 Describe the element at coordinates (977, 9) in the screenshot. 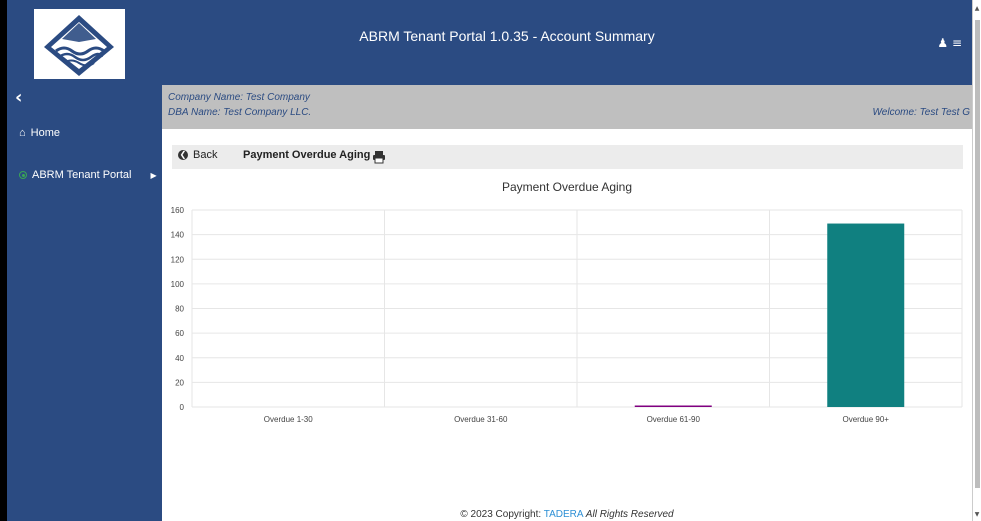

I see `scroll-up-icon: ▲` at that location.